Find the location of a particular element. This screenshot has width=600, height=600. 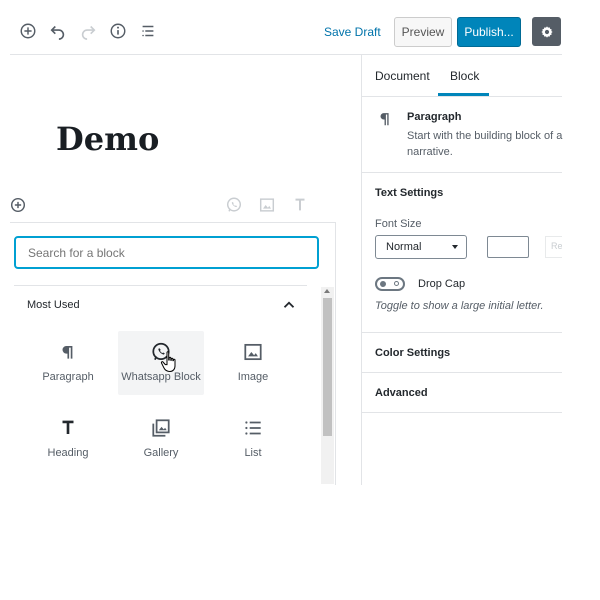

quick-whatsapp-icon is located at coordinates (234, 205).